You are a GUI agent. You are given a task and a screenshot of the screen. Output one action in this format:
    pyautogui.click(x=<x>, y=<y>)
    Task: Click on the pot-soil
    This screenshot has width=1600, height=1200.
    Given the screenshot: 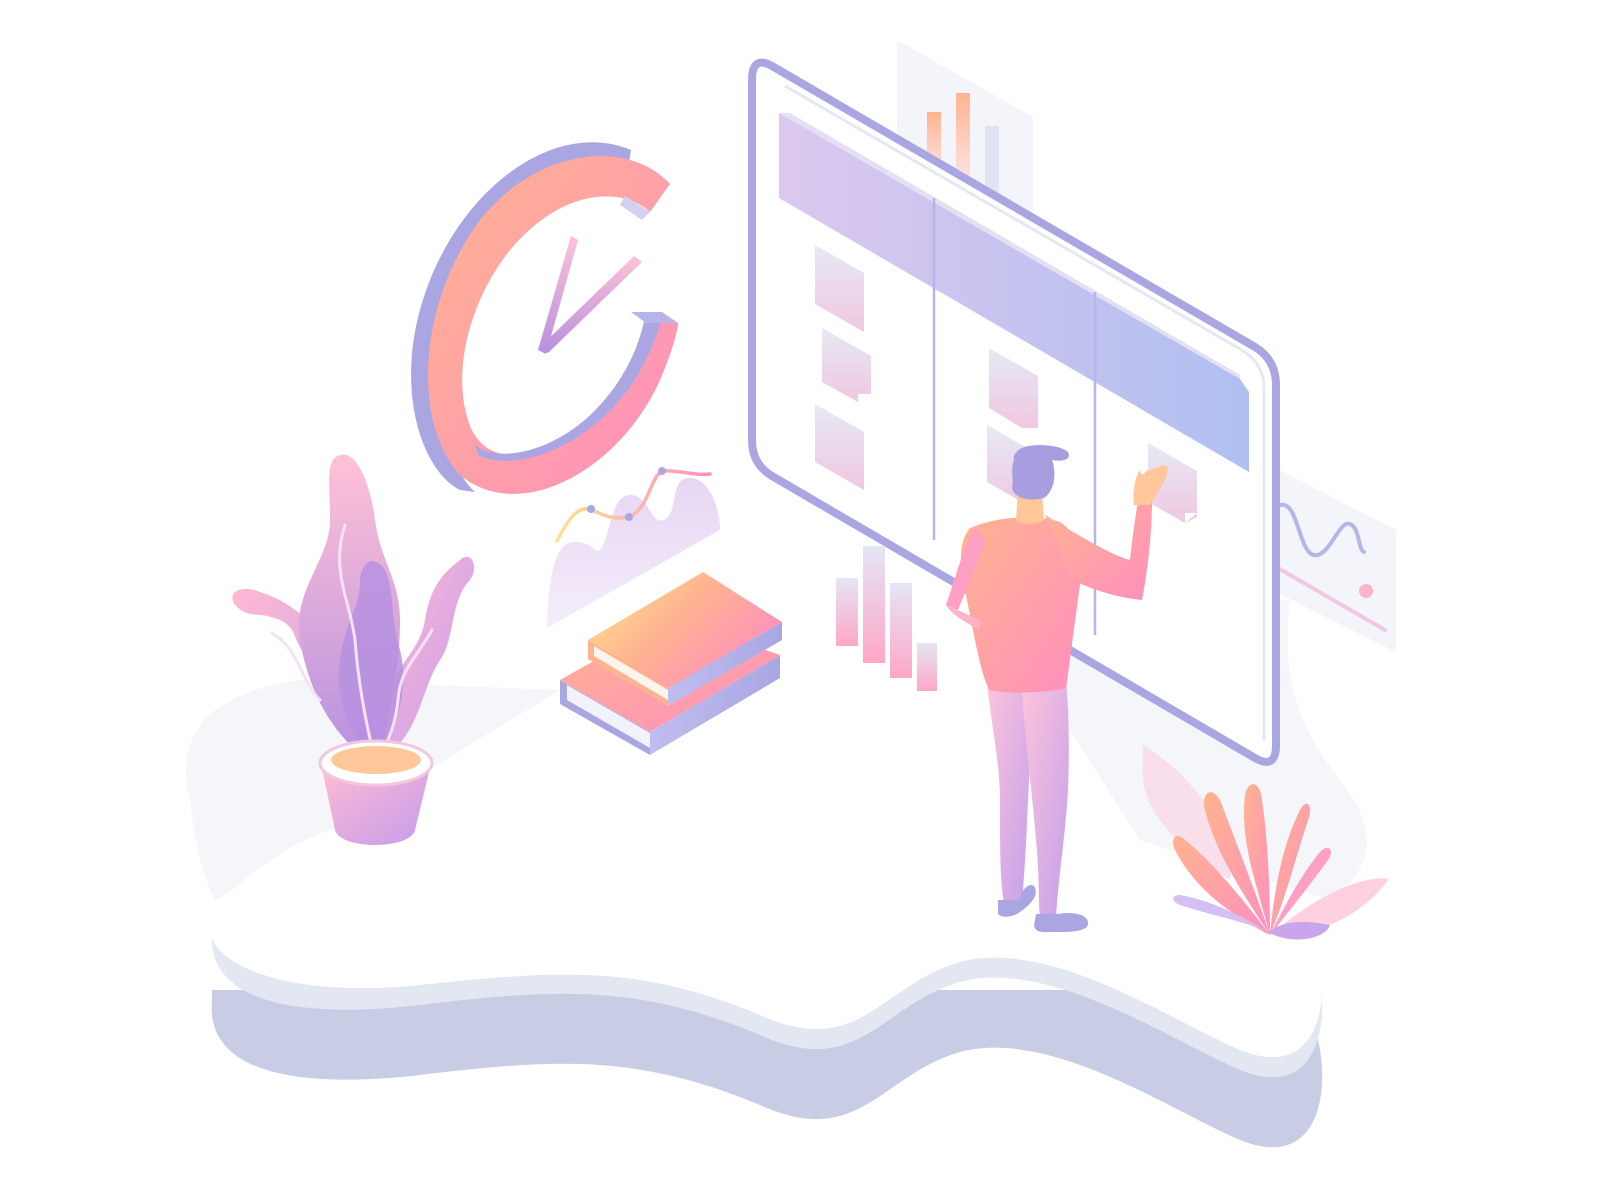 What is the action you would take?
    pyautogui.click(x=376, y=760)
    